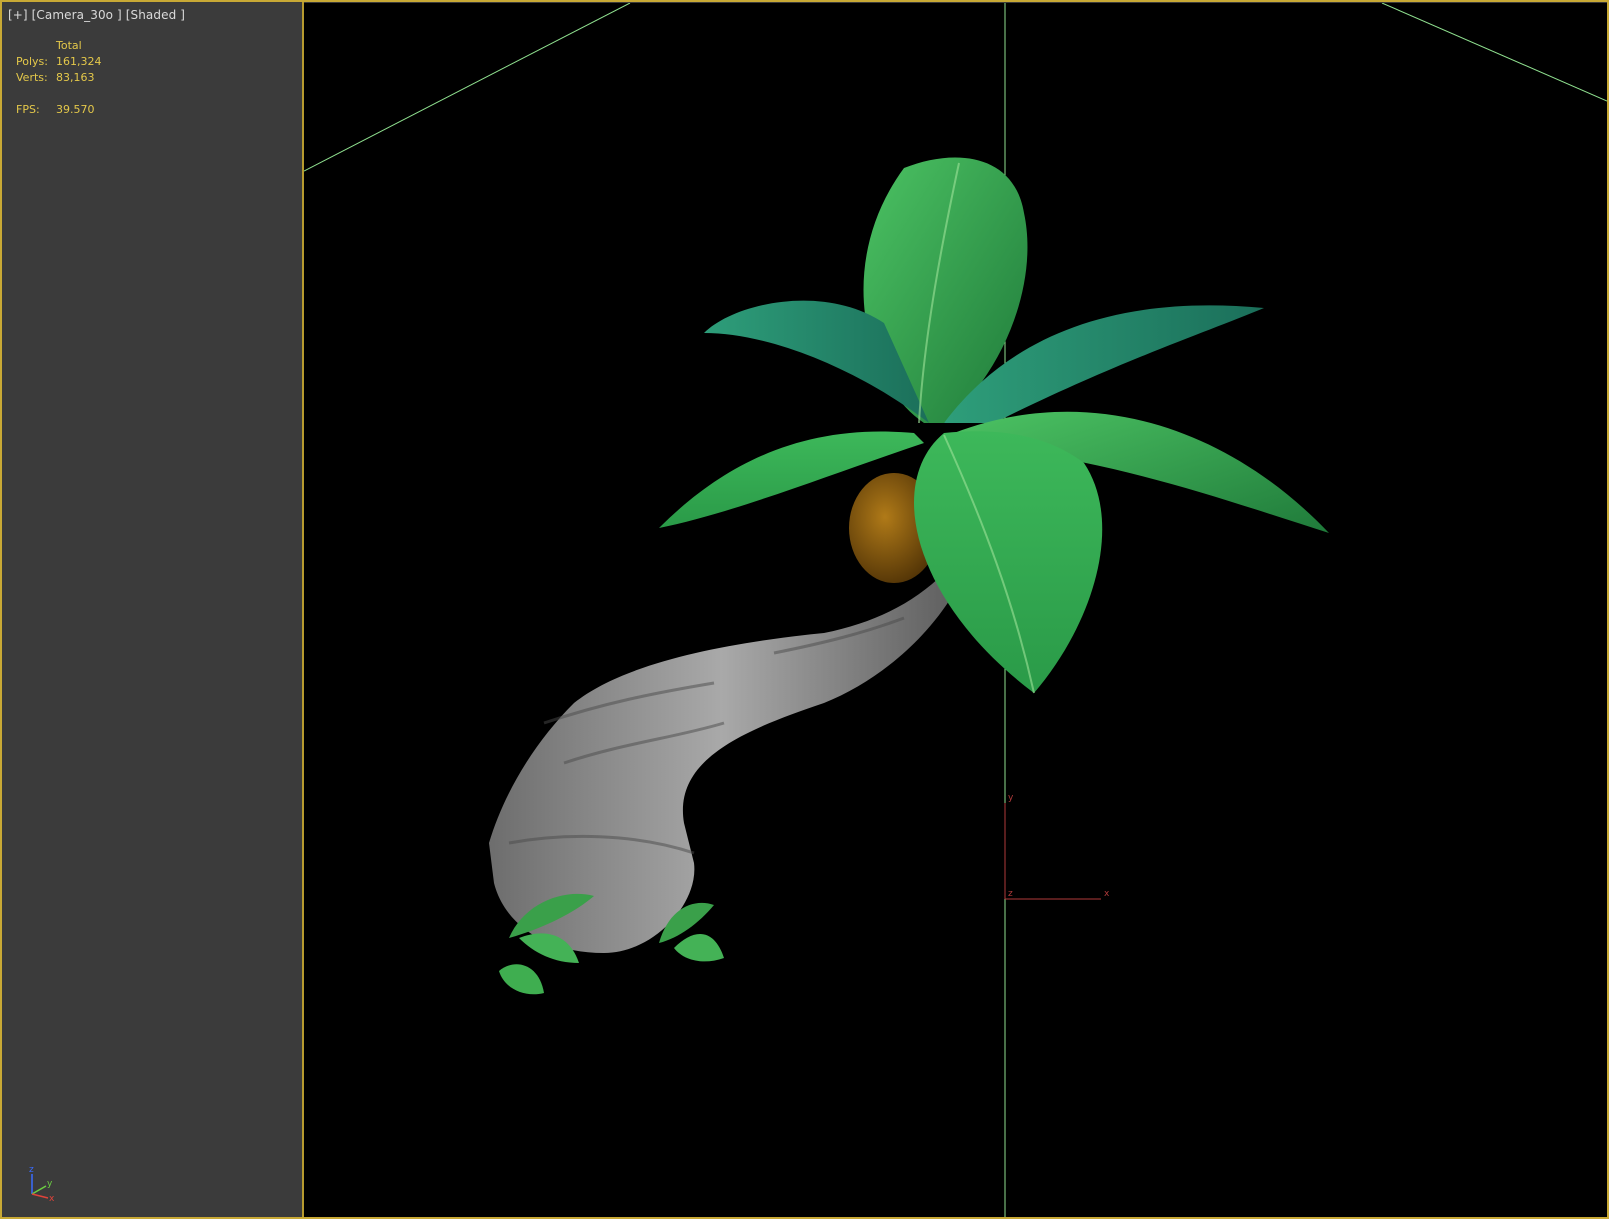  Describe the element at coordinates (467, 87) in the screenshot. I see `grid-line-left` at that location.